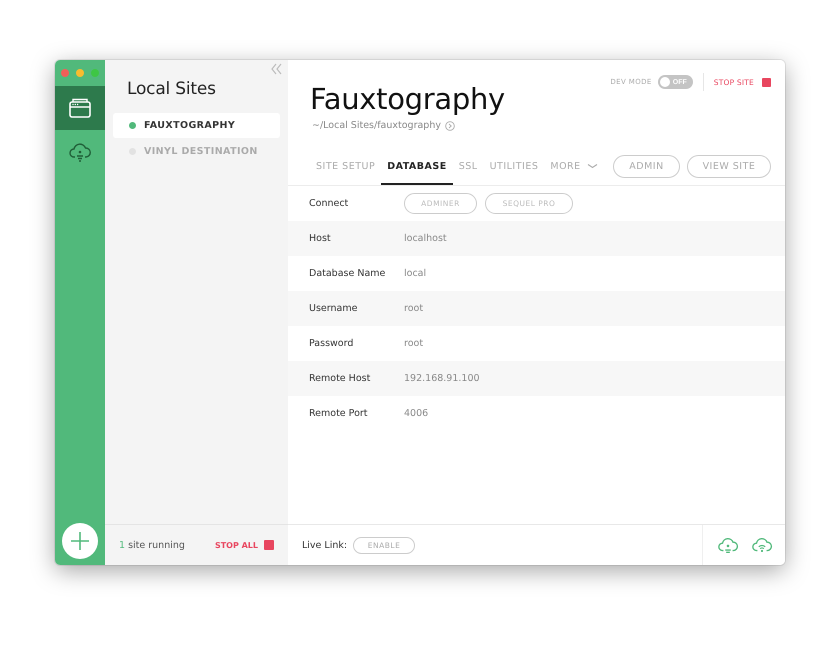 The width and height of the screenshot is (840, 648). What do you see at coordinates (449, 125) in the screenshot?
I see `reveal-folder-icon` at bounding box center [449, 125].